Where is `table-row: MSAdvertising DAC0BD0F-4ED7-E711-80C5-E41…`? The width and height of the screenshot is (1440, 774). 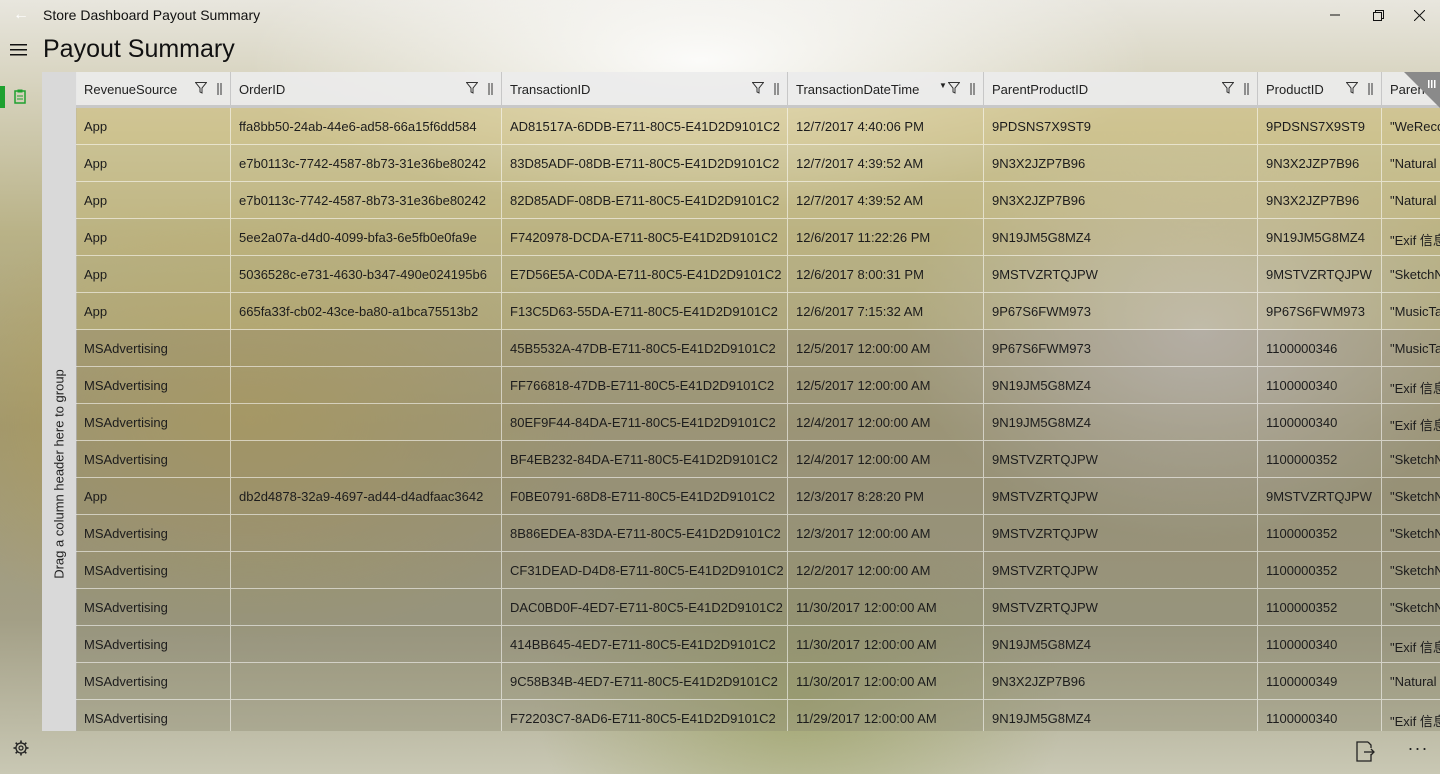
table-row: MSAdvertising DAC0BD0F-4ED7-E711-80C5-E41… is located at coordinates (758, 607).